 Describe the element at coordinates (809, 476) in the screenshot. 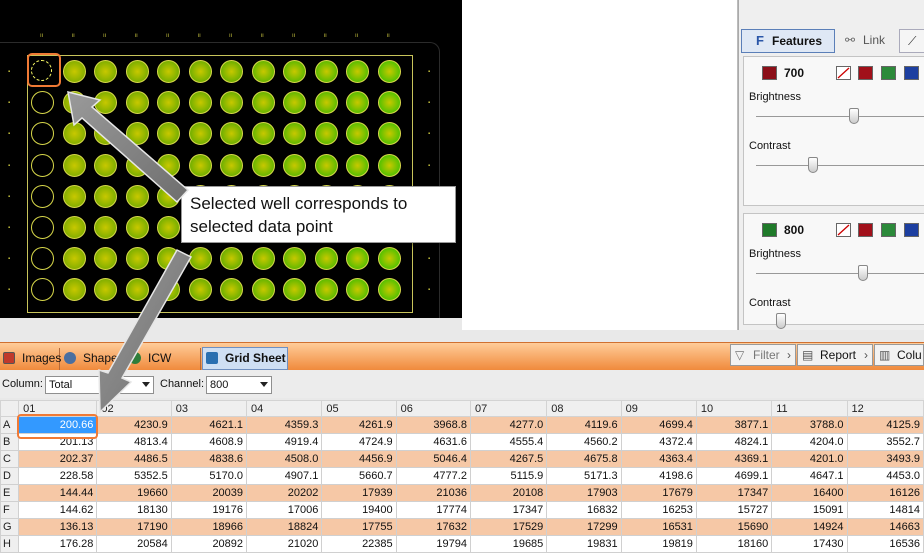

I see `grid-cell: 4647.1` at that location.